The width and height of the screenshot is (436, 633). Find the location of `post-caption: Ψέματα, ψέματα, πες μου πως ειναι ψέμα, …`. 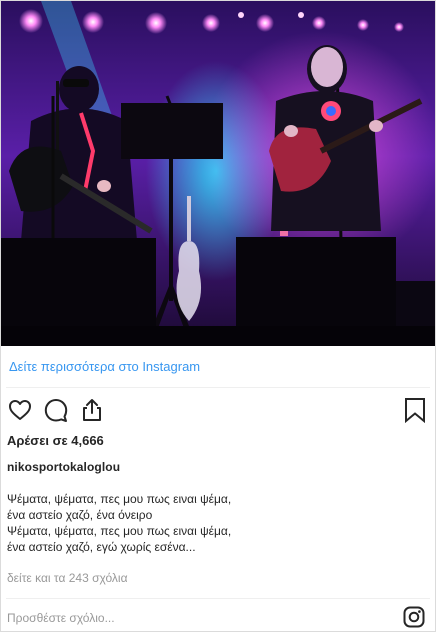

post-caption: Ψέματα, ψέματα, πες μου πως ειναι ψέμα, … is located at coordinates (217, 523).